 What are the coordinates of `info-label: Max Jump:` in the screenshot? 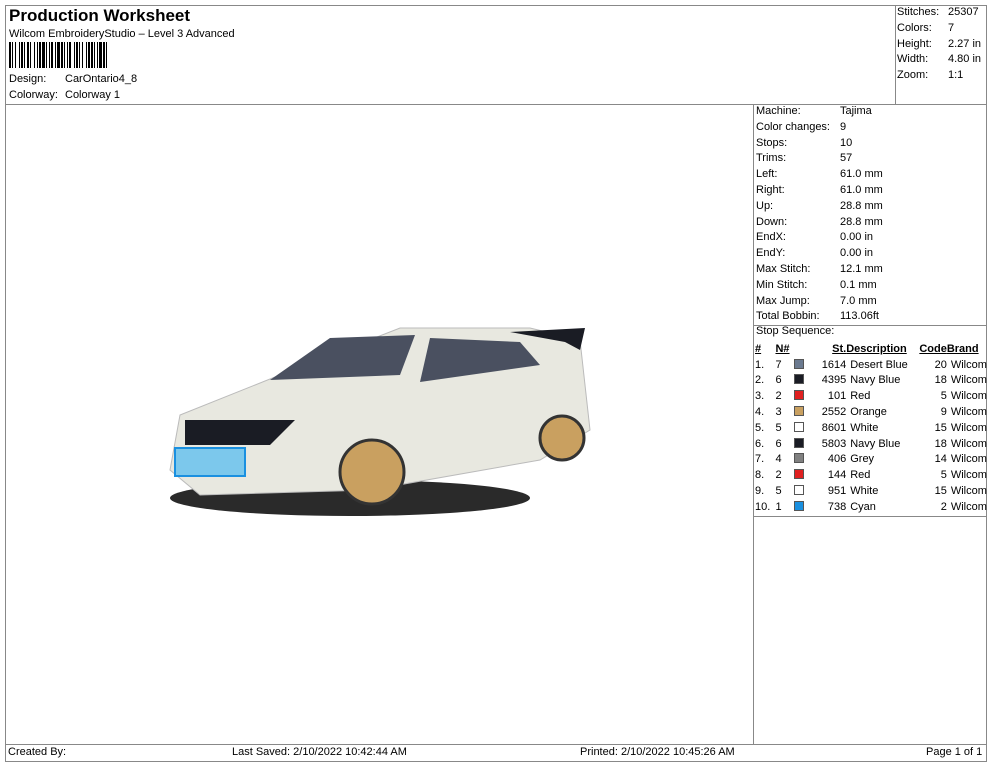 It's located at (783, 300).